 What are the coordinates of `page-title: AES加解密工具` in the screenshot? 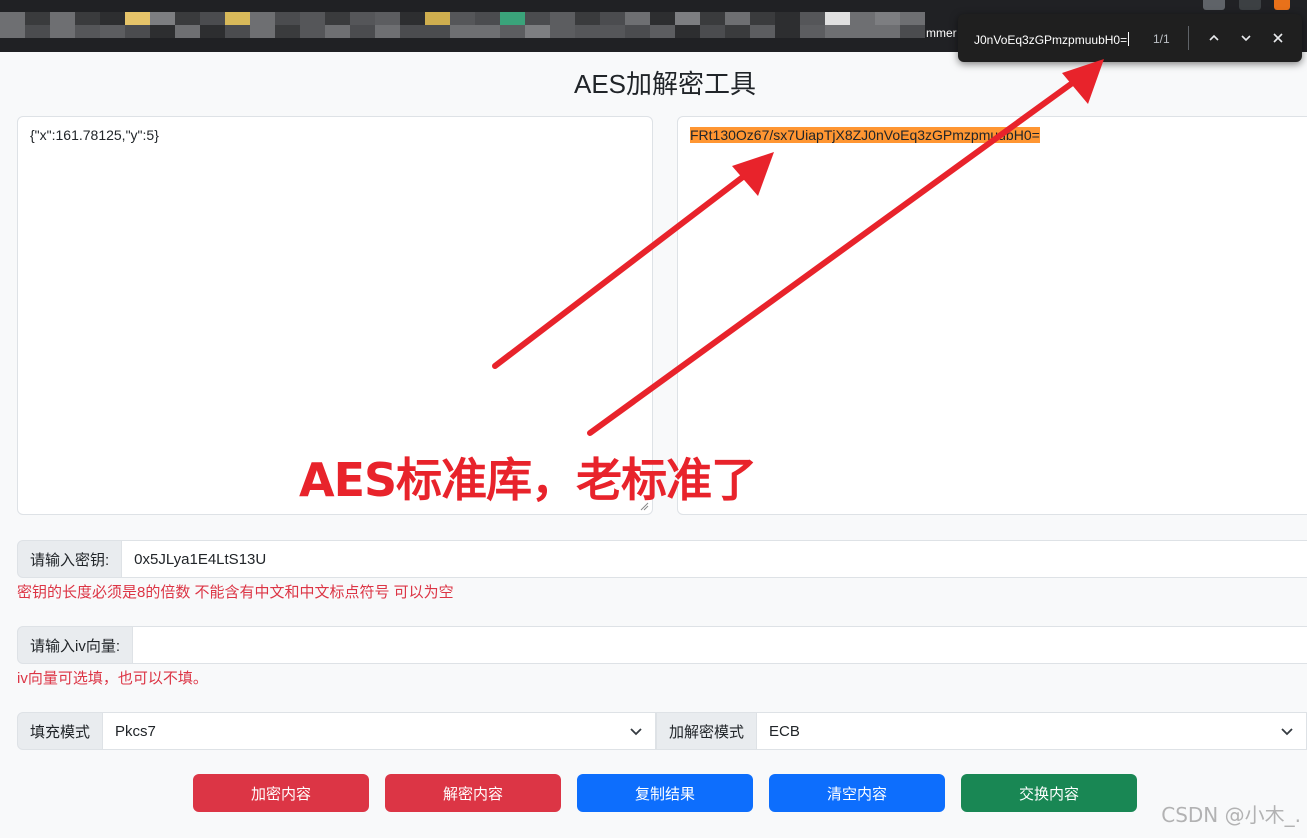 It's located at (665, 84).